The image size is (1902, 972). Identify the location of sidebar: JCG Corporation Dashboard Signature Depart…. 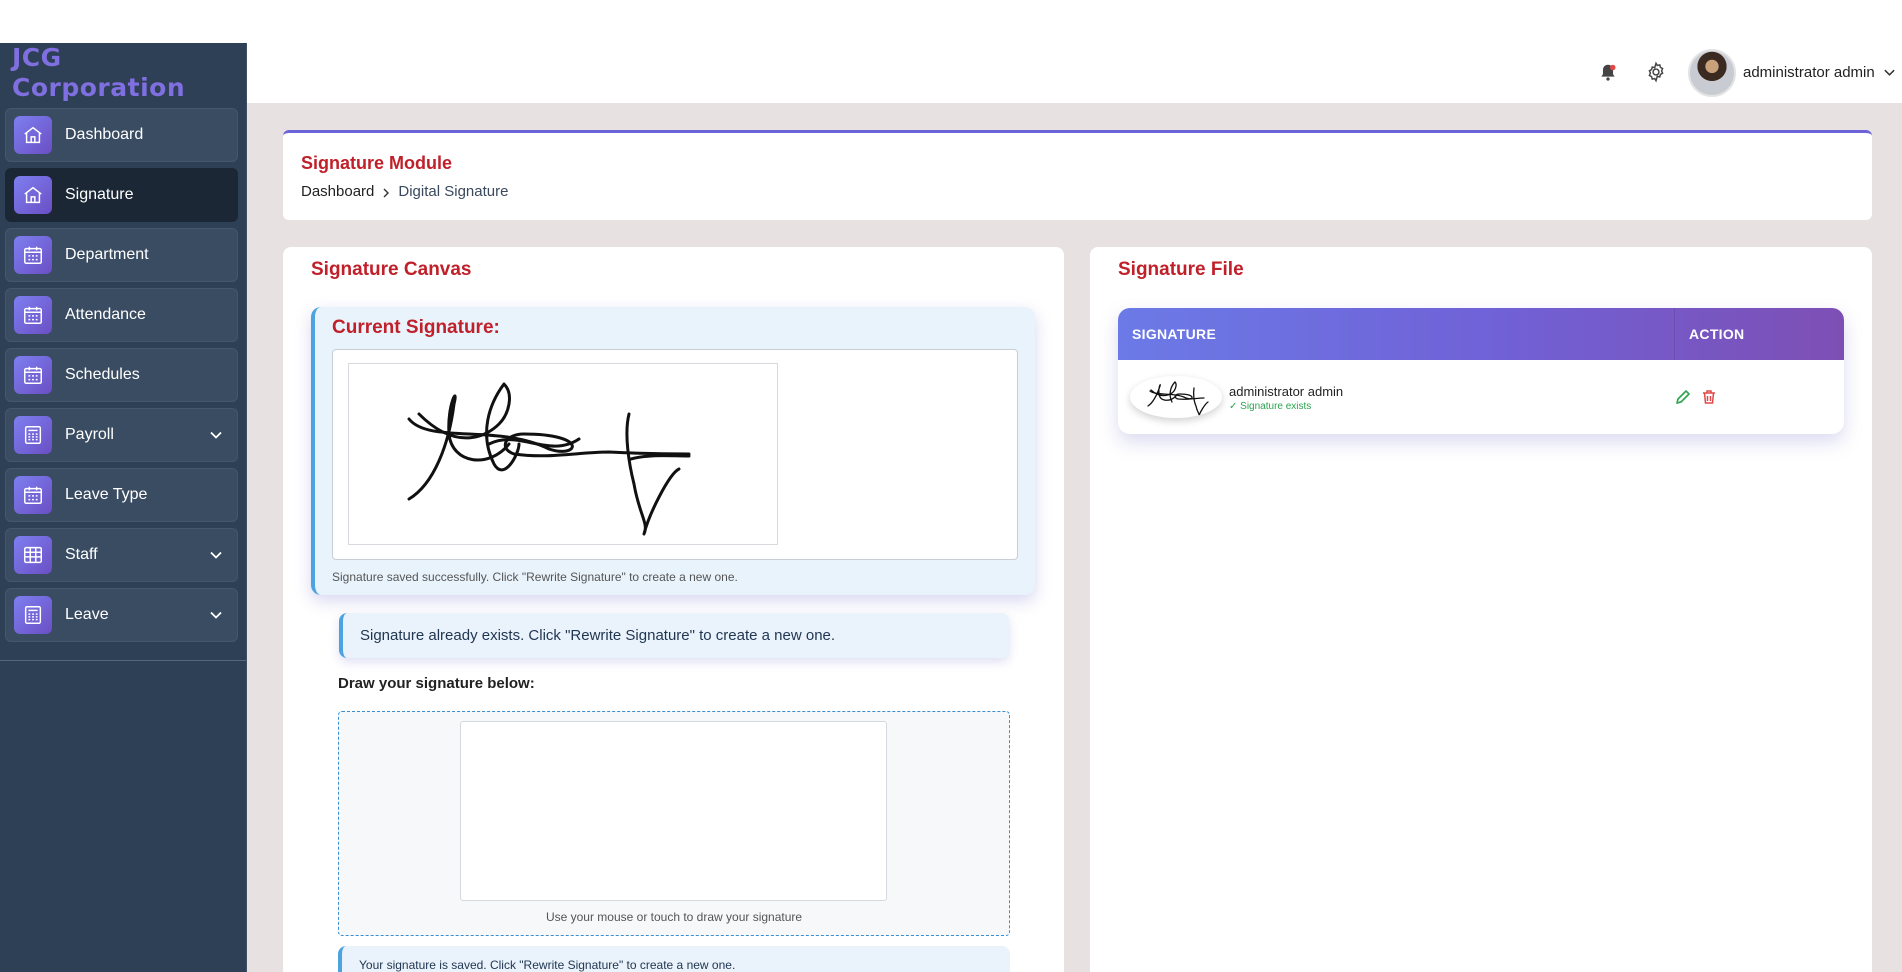
(123, 507).